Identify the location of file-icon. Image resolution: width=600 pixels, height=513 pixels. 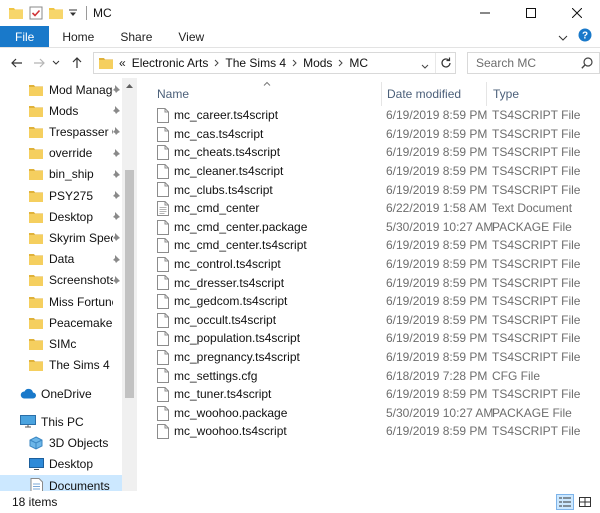
(164, 264).